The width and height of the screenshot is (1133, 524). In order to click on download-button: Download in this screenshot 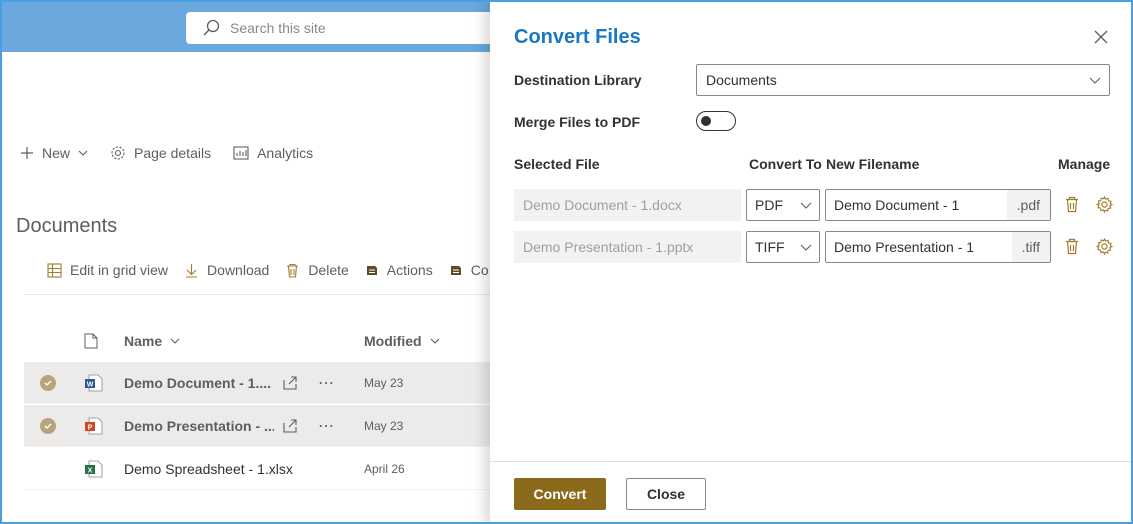, I will do `click(226, 270)`.